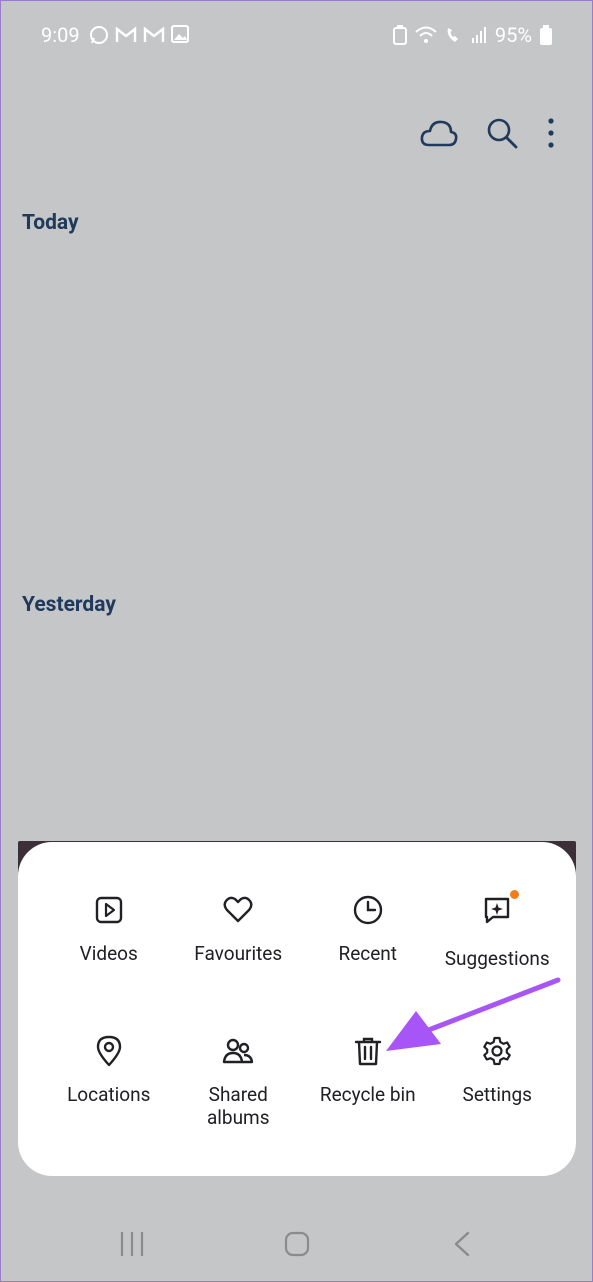 This screenshot has width=593, height=1282. What do you see at coordinates (497, 958) in the screenshot?
I see `menu-item-label: Suggestions` at bounding box center [497, 958].